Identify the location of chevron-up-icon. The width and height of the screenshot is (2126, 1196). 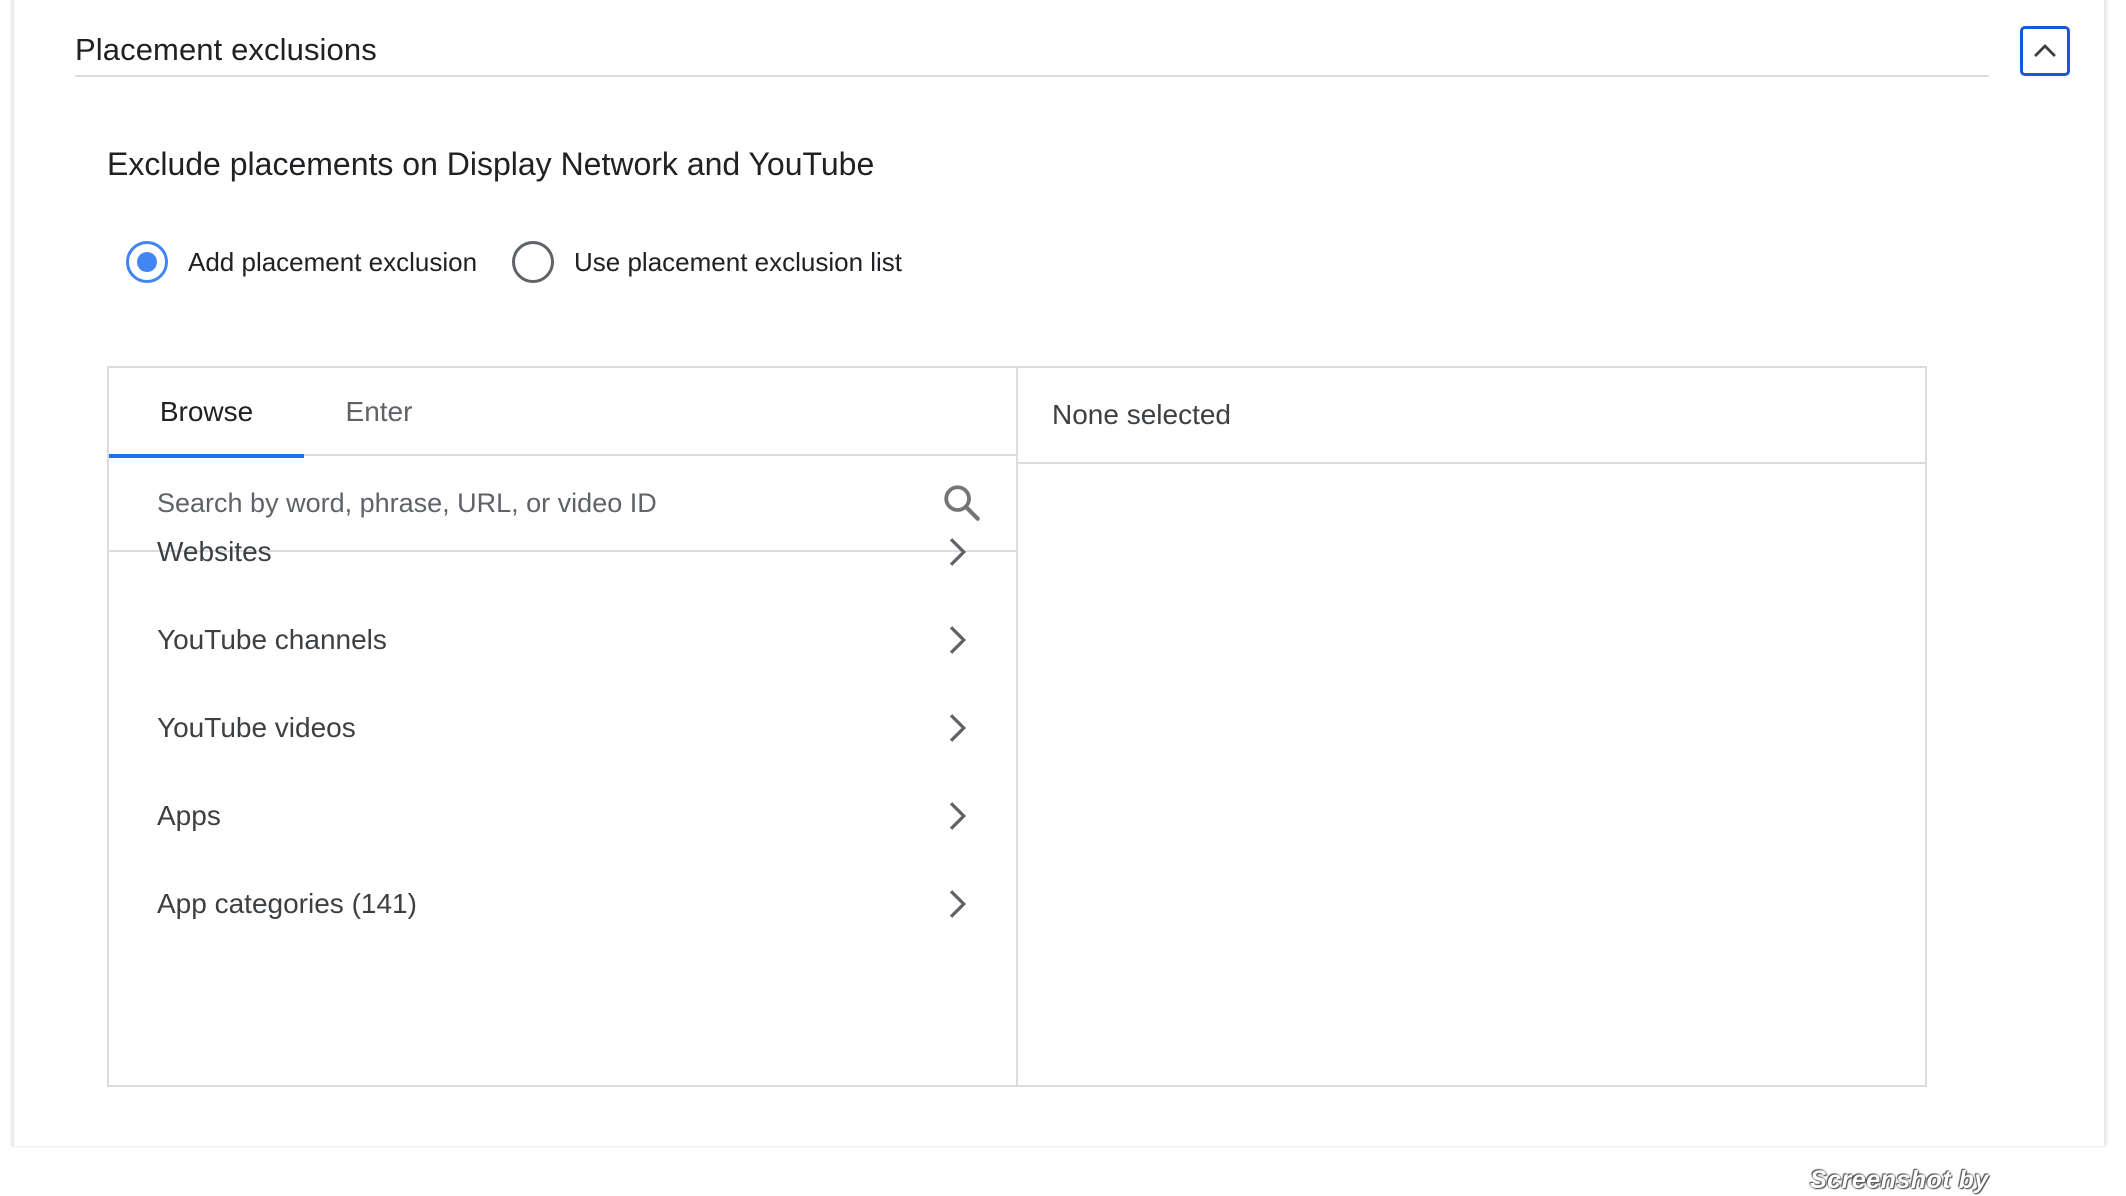
(2045, 50).